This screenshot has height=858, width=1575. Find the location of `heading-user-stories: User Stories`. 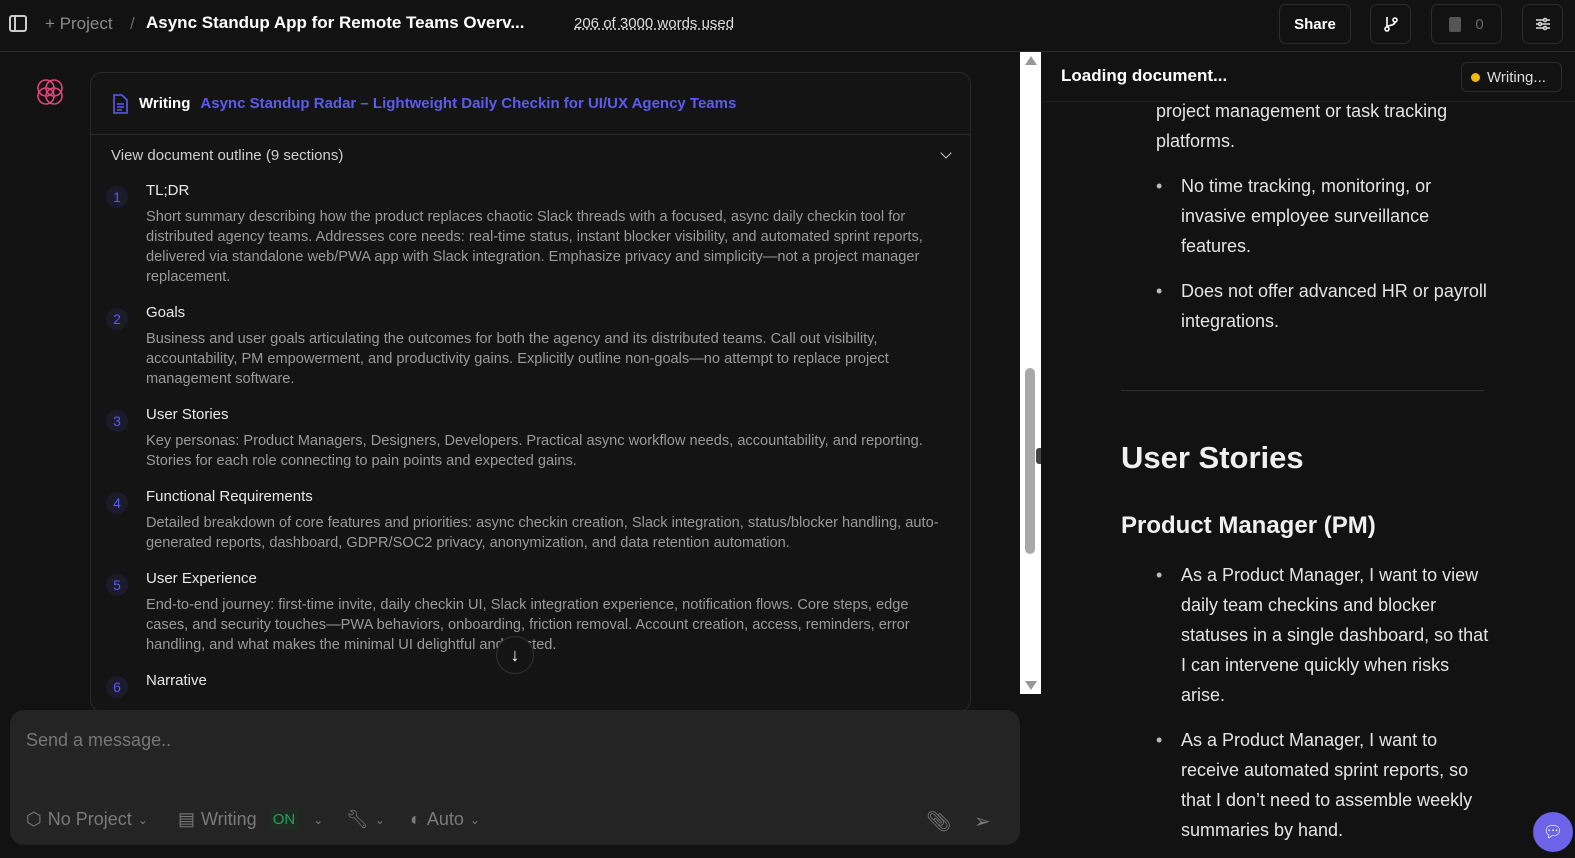

heading-user-stories: User Stories is located at coordinates (1212, 457).